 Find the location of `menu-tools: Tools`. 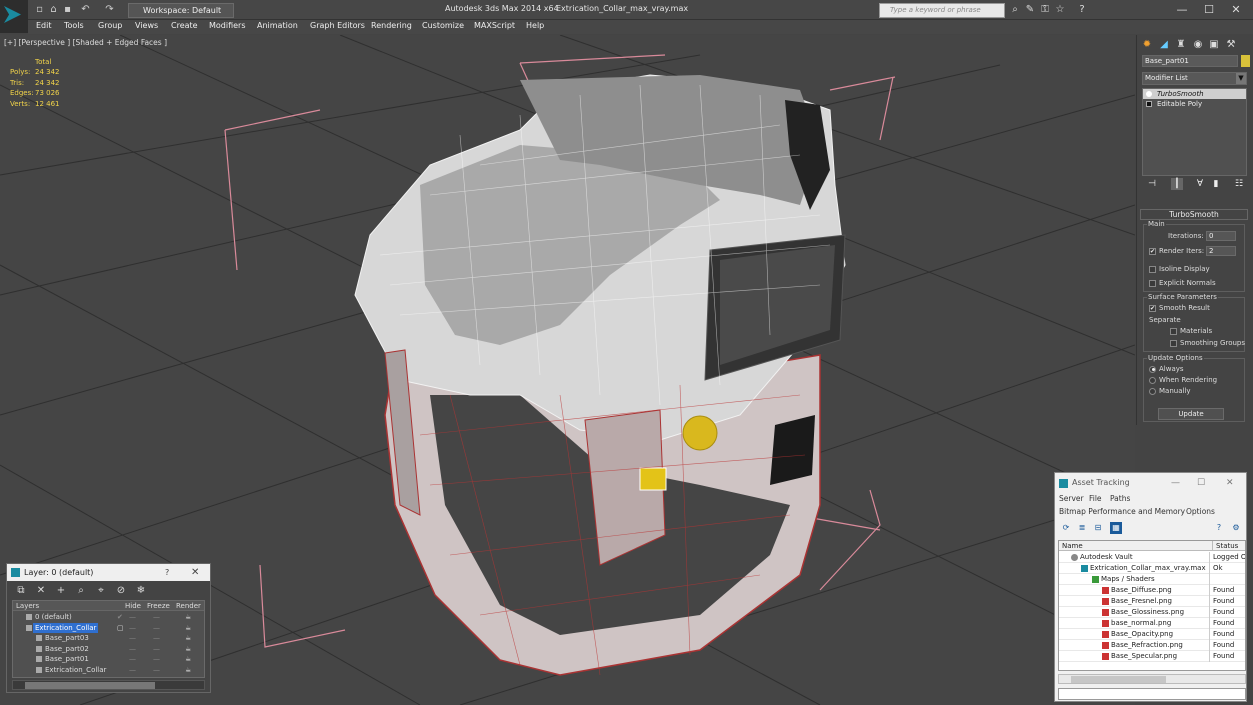

menu-tools: Tools is located at coordinates (74, 25).